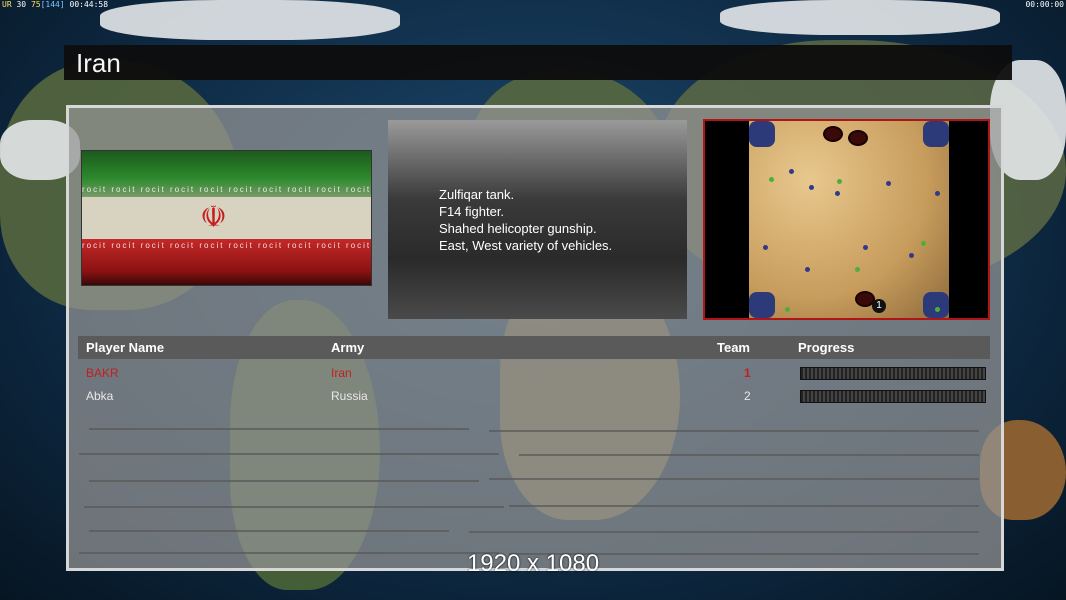 The height and width of the screenshot is (600, 1066). I want to click on feature-item: Shahed helicopter gunship., so click(518, 228).